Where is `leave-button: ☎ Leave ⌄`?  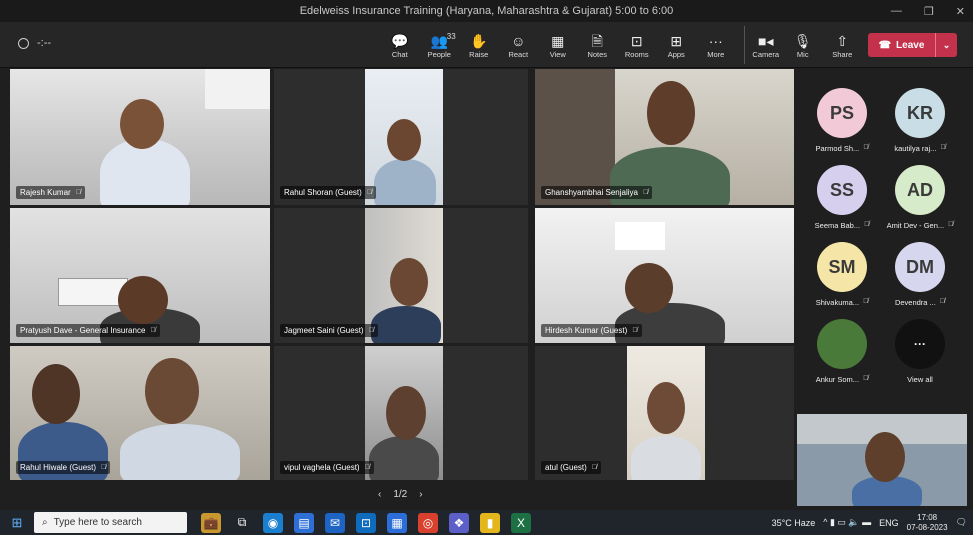 leave-button: ☎ Leave ⌄ is located at coordinates (912, 45).